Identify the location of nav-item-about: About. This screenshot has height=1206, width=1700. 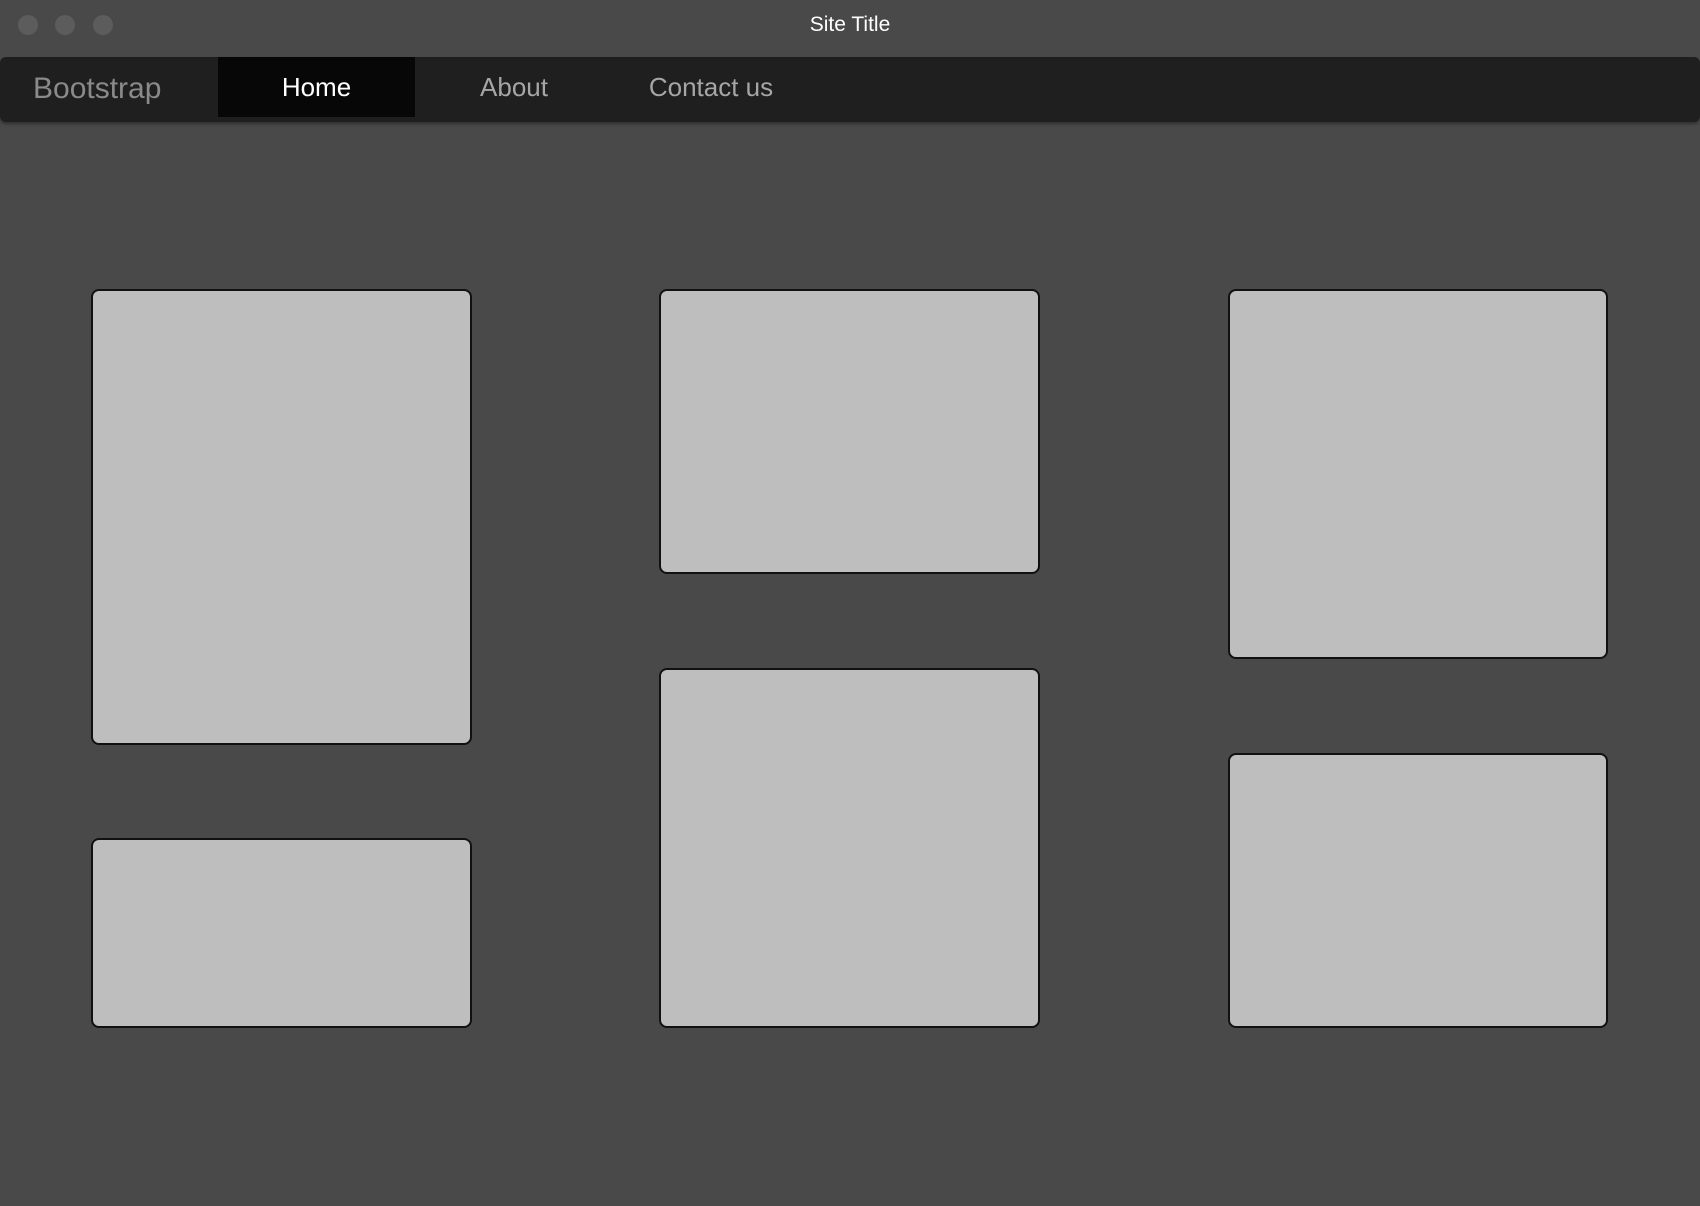
(514, 87).